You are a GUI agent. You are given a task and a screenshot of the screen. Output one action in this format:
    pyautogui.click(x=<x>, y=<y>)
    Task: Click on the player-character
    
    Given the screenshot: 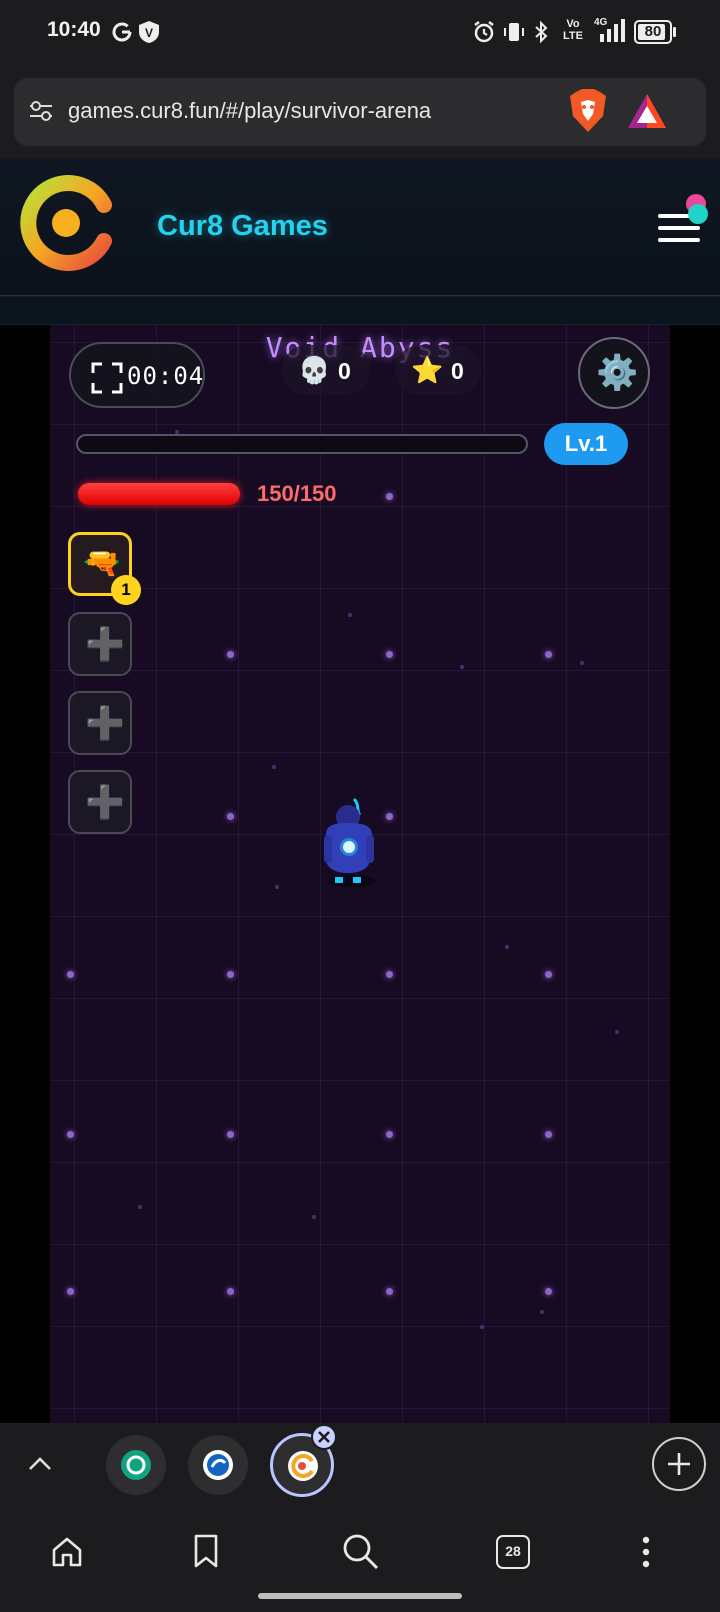 What is the action you would take?
    pyautogui.click(x=350, y=842)
    